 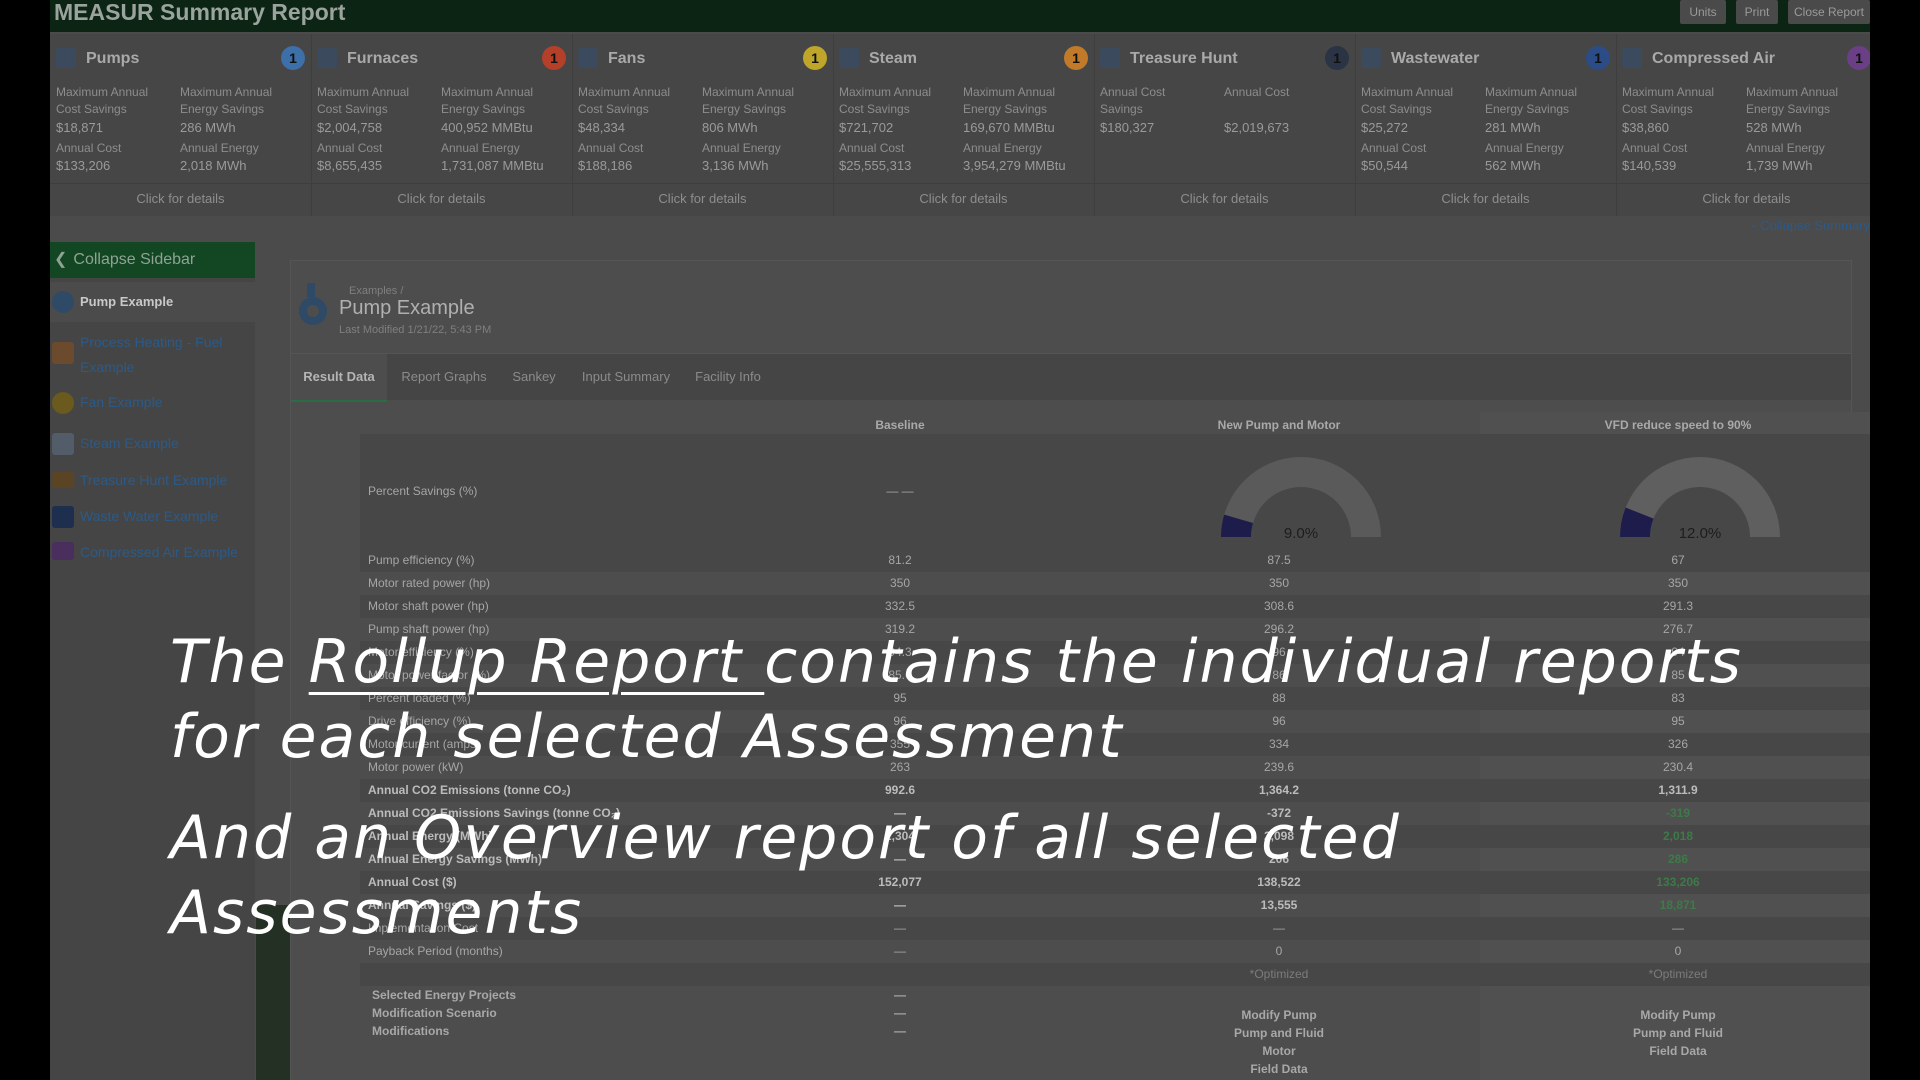 I want to click on baseline-value: 332.5, so click(x=900, y=606).